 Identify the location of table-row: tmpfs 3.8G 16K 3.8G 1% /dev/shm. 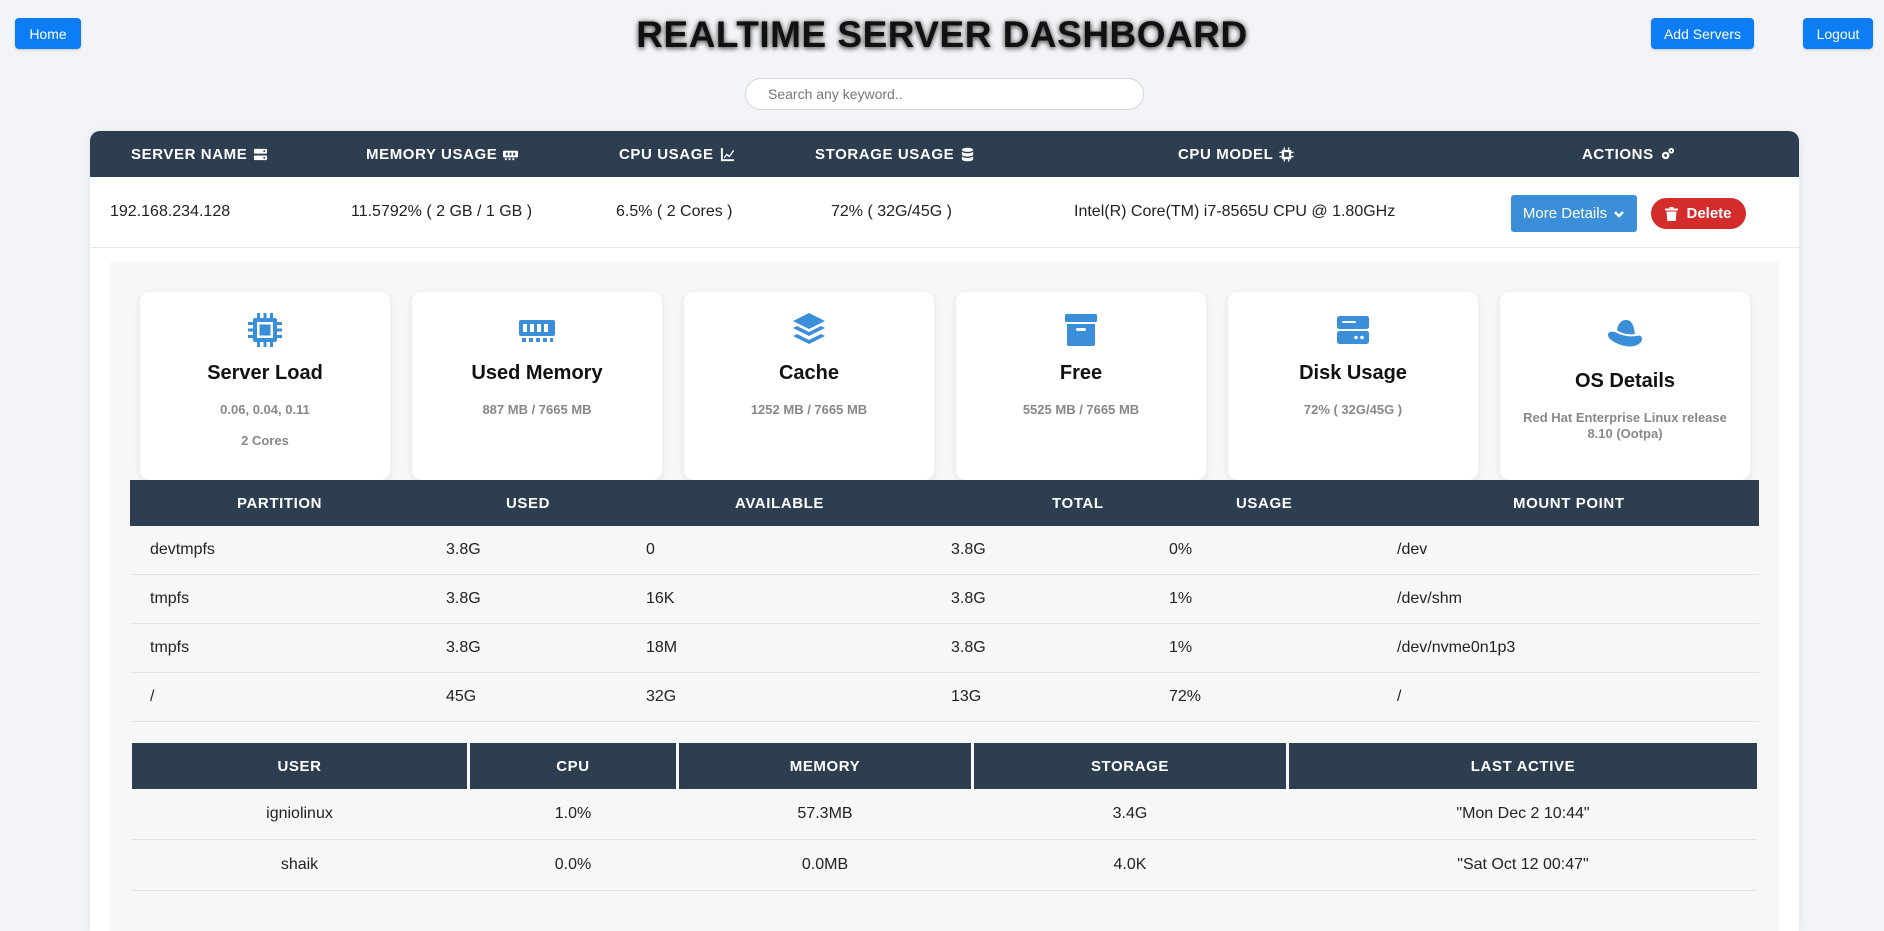
(944, 599).